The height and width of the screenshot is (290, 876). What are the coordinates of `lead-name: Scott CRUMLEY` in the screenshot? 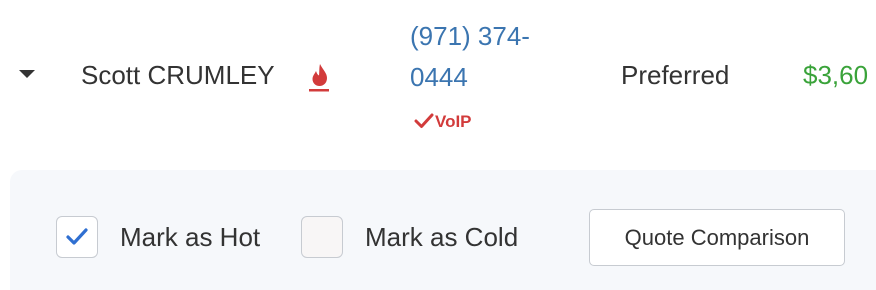 It's located at (178, 75).